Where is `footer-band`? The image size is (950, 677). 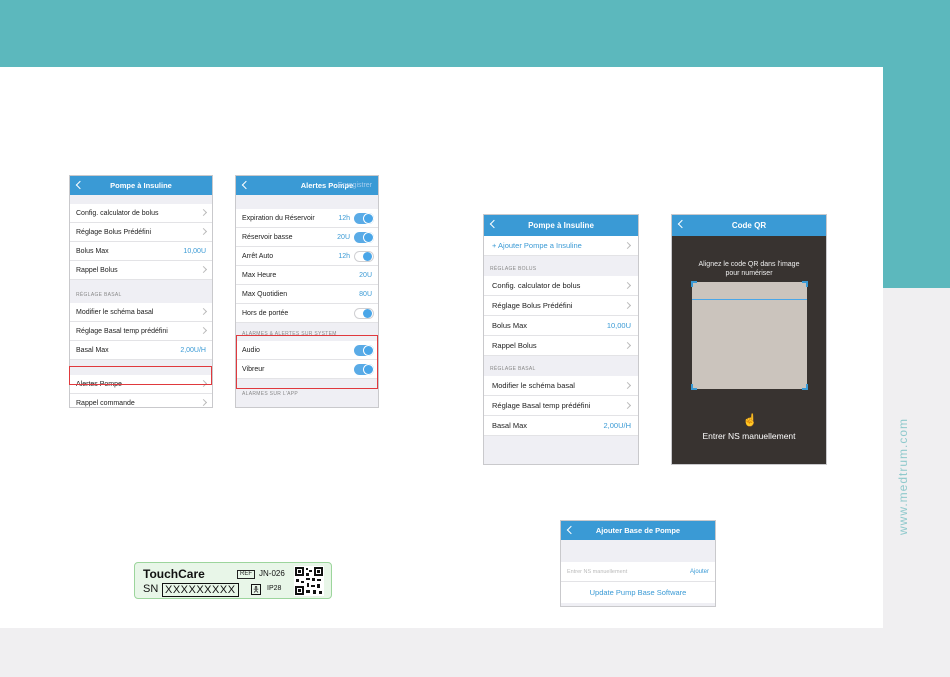
footer-band is located at coordinates (441, 652).